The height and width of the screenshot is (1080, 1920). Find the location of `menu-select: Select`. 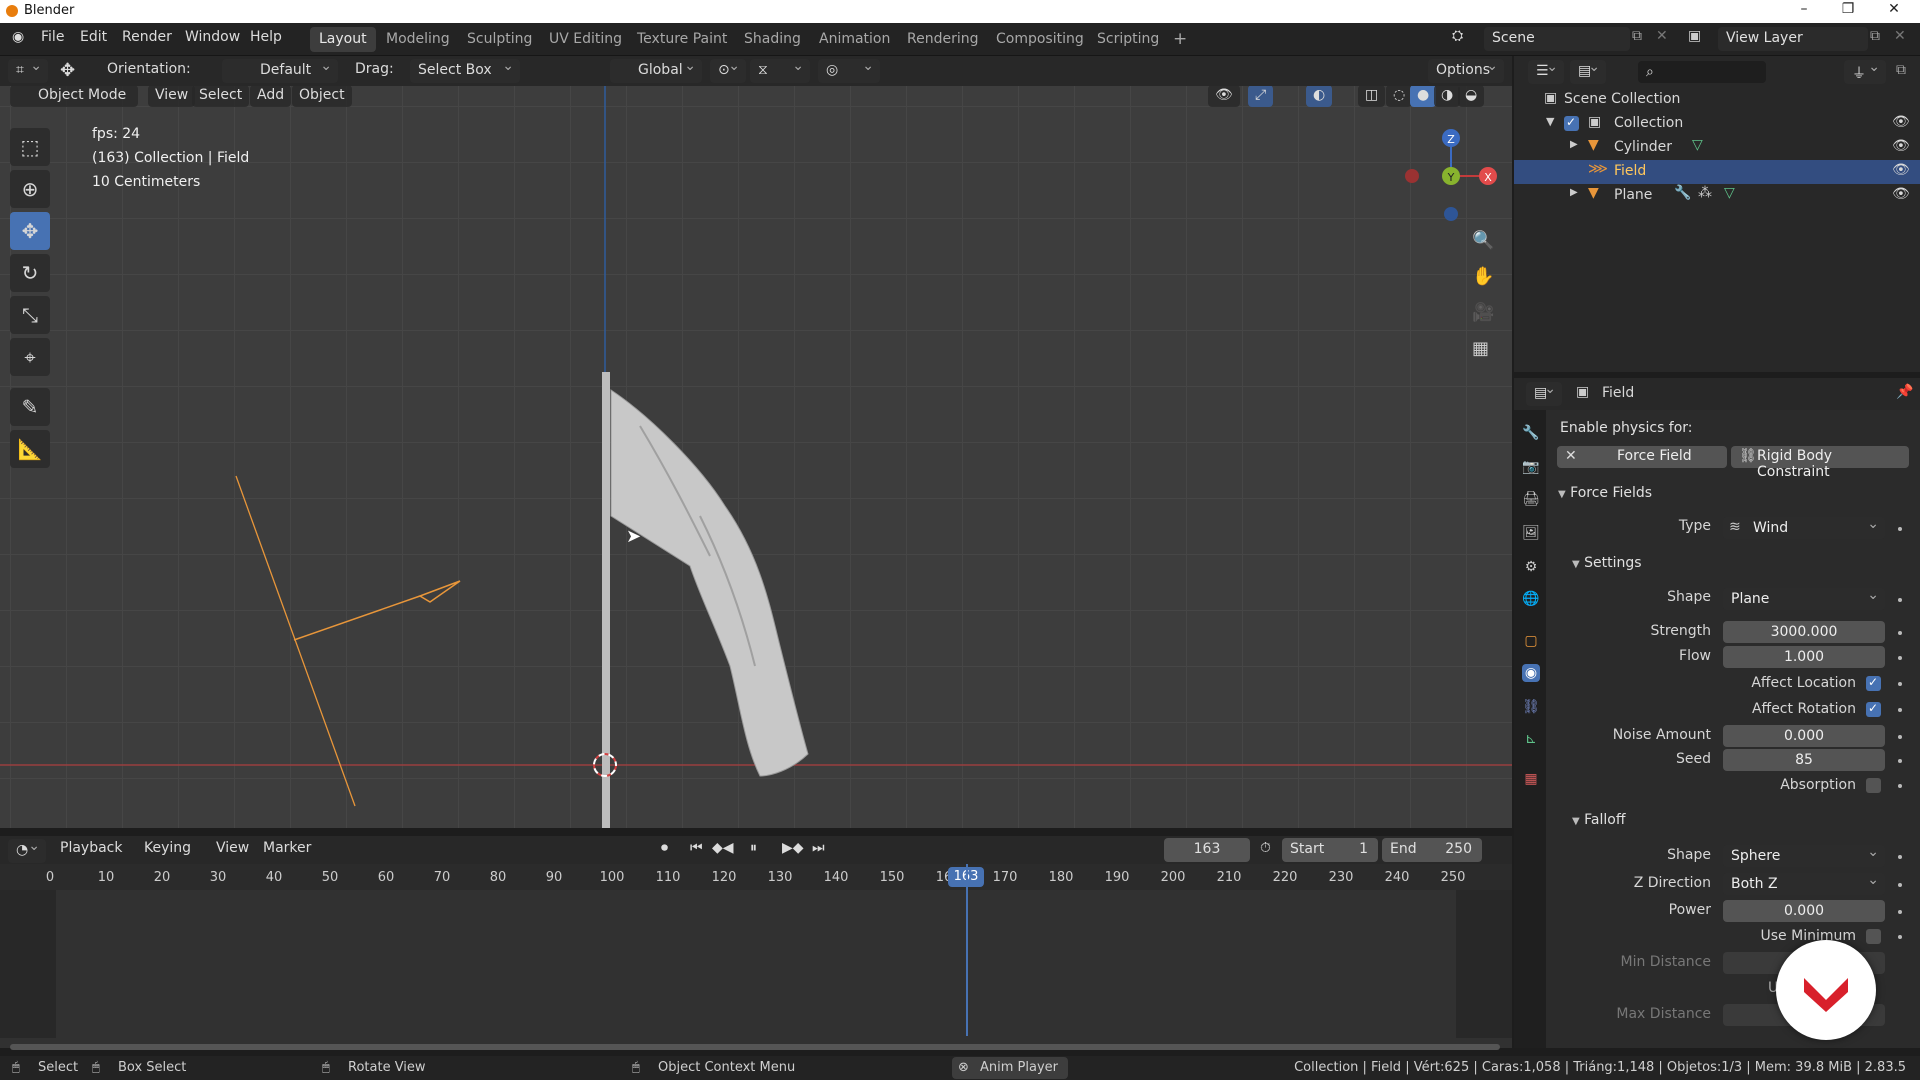

menu-select: Select is located at coordinates (221, 96).